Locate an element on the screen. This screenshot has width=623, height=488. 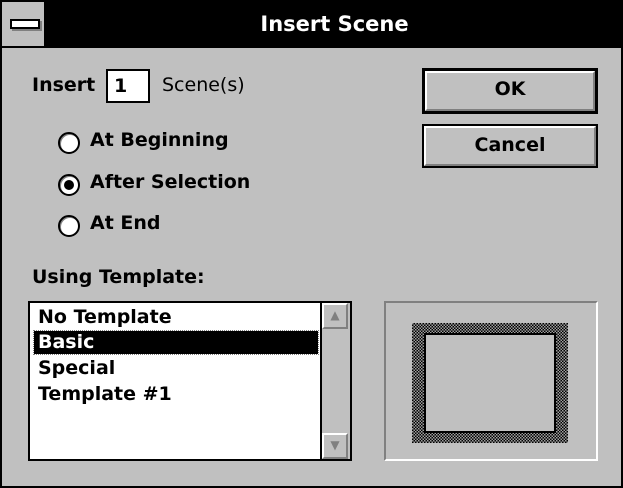
list-scrollbar: ▲ ▼ is located at coordinates (335, 381).